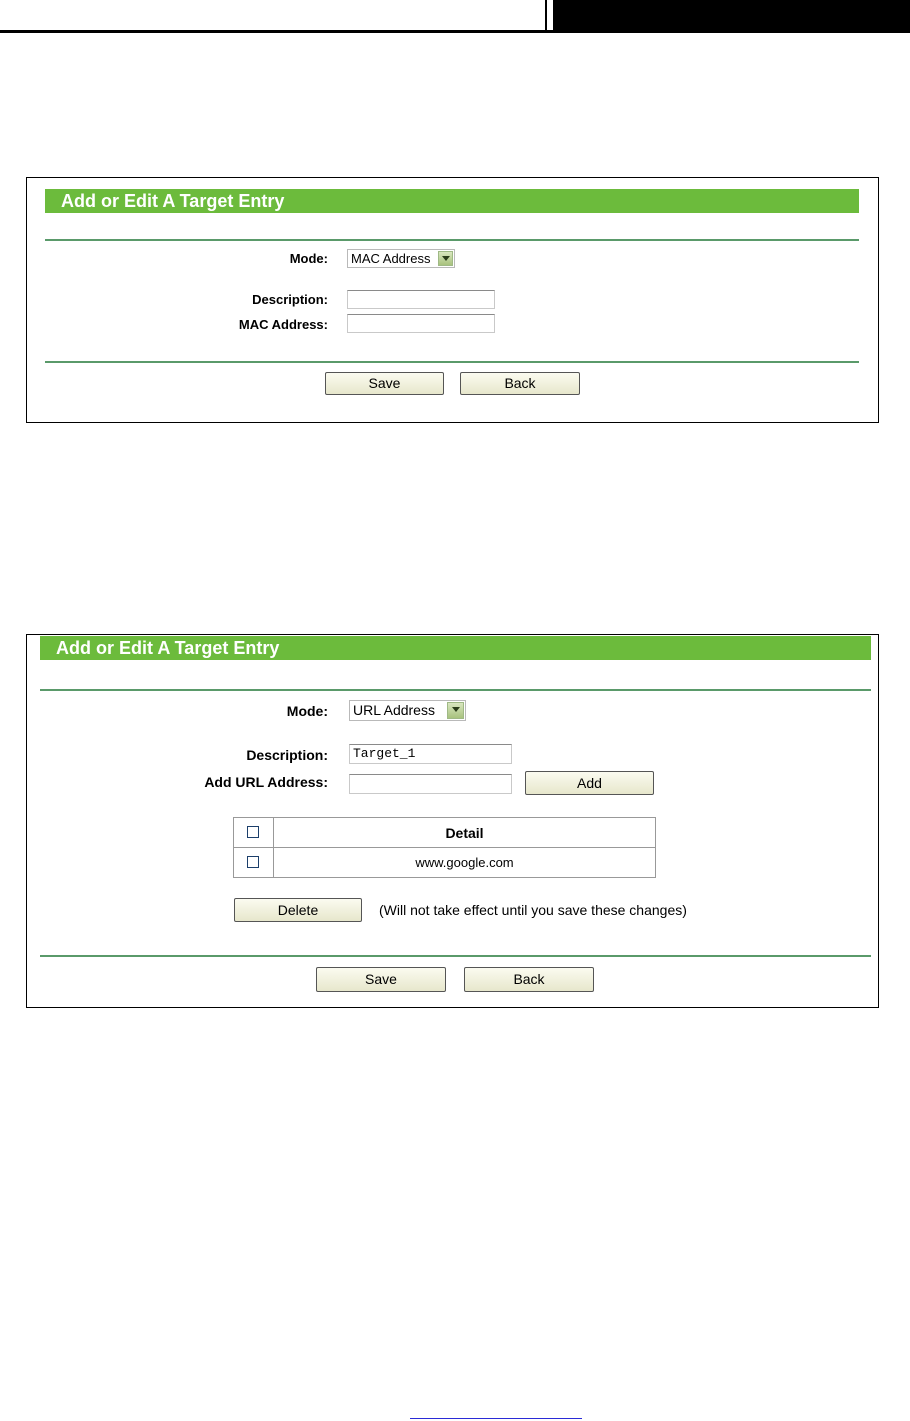 The image size is (910, 1421). I want to click on select-all-checkbox, so click(253, 832).